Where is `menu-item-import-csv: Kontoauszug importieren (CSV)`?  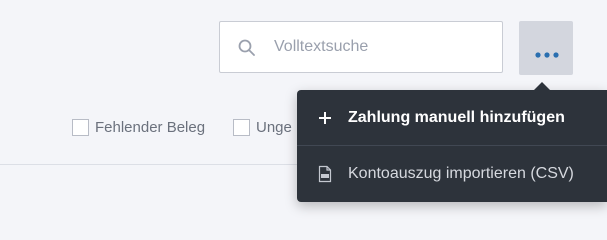
menu-item-import-csv: Kontoauszug importieren (CSV) is located at coordinates (452, 173).